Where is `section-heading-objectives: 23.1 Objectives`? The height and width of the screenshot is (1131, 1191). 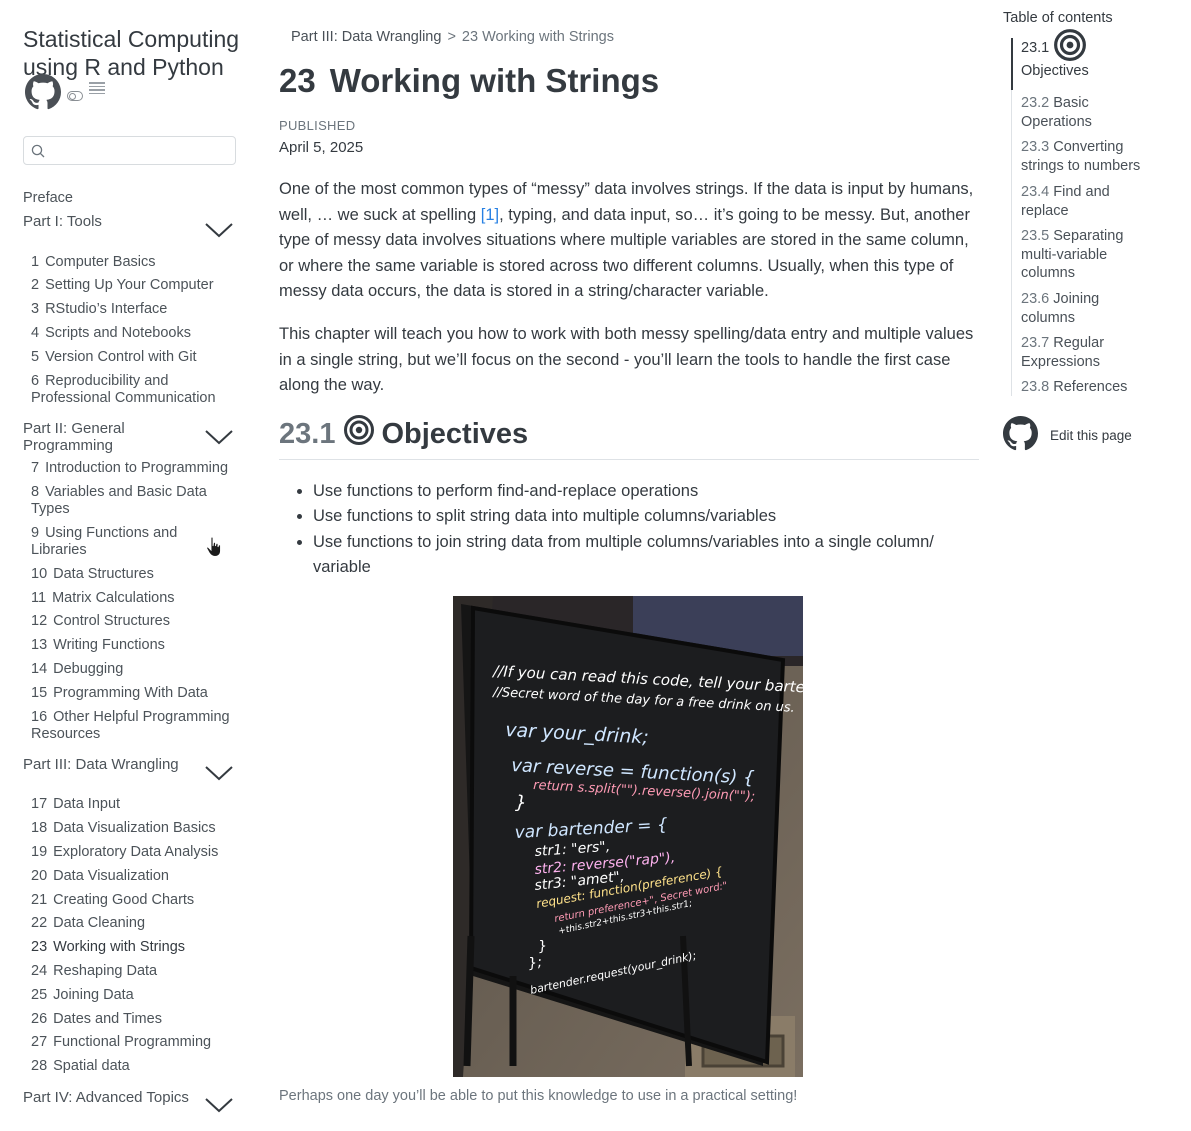 section-heading-objectives: 23.1 Objectives is located at coordinates (403, 434).